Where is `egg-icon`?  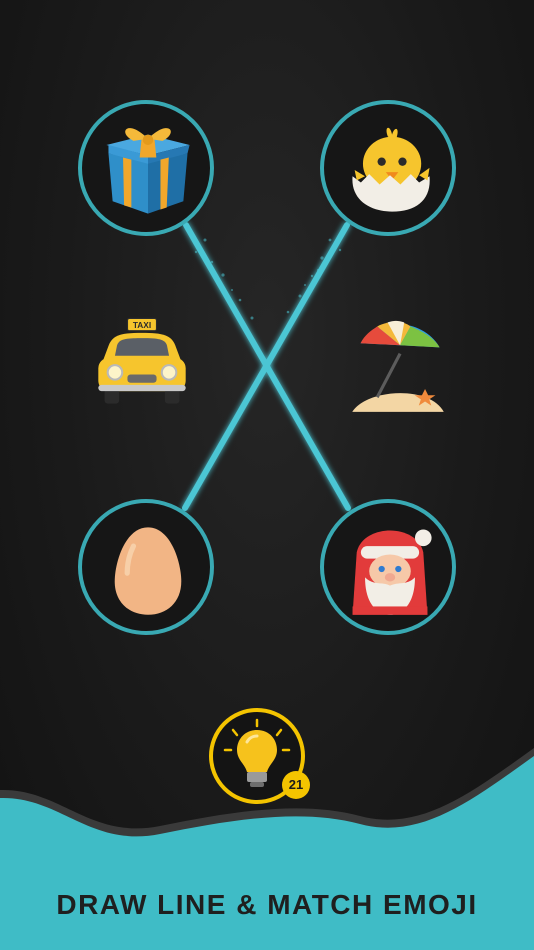 egg-icon is located at coordinates (148, 569).